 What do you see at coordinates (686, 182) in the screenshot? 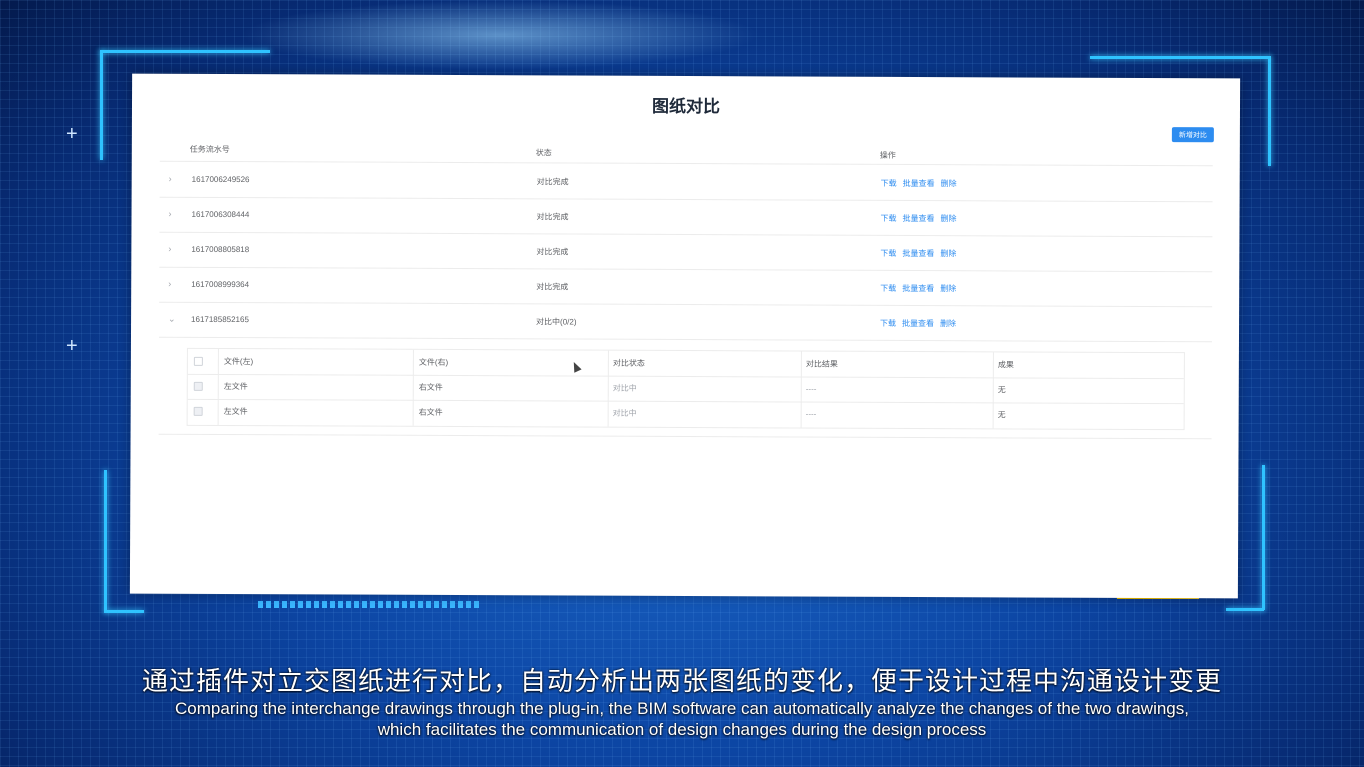
I see `table-row: › 1617006249526 对比完成 下载 批量查看 删除` at bounding box center [686, 182].